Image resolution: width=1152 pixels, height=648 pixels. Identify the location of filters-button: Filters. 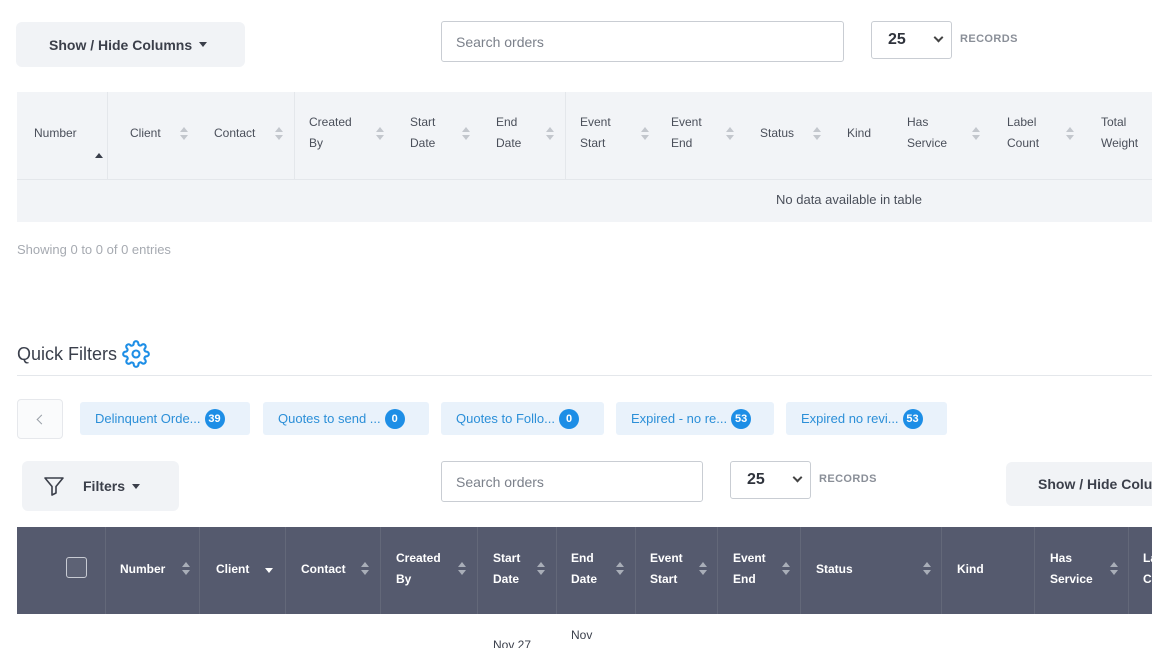
(100, 486).